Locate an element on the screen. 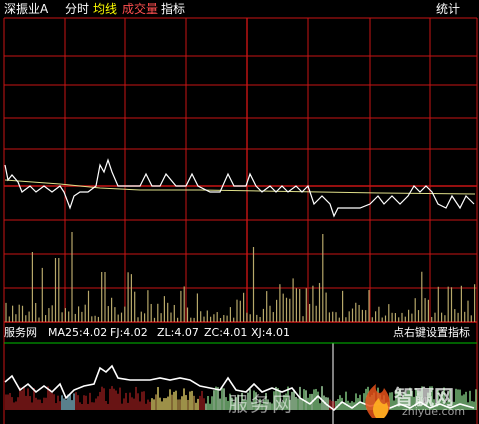  price-lines is located at coordinates (240, 188).